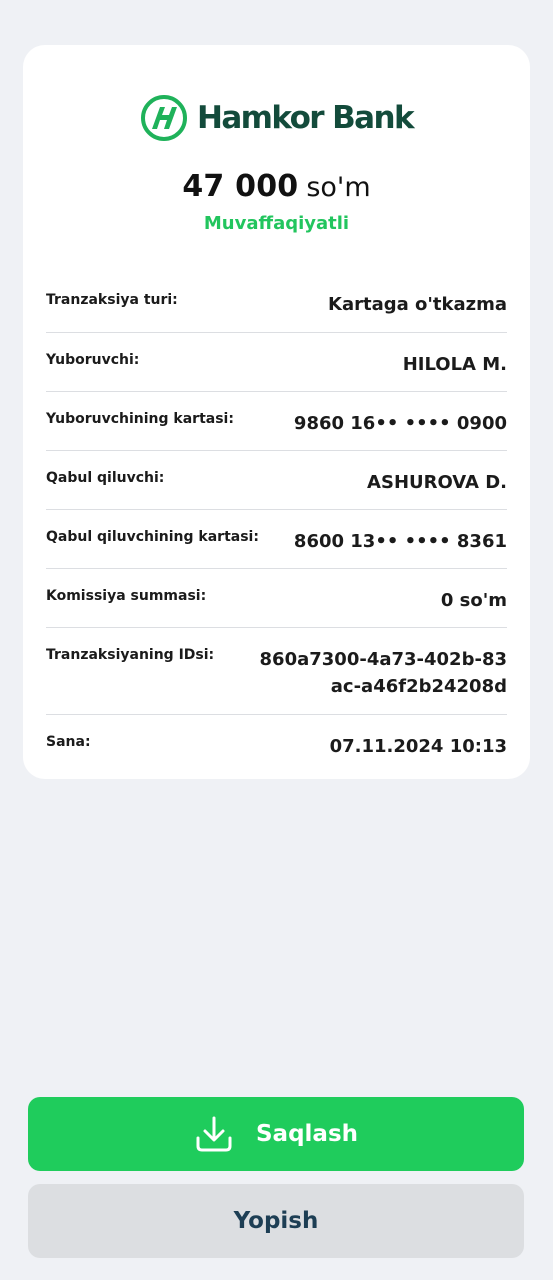 Image resolution: width=553 pixels, height=1280 pixels. I want to click on detail-label: Yuboruvchining kartasi:, so click(140, 419).